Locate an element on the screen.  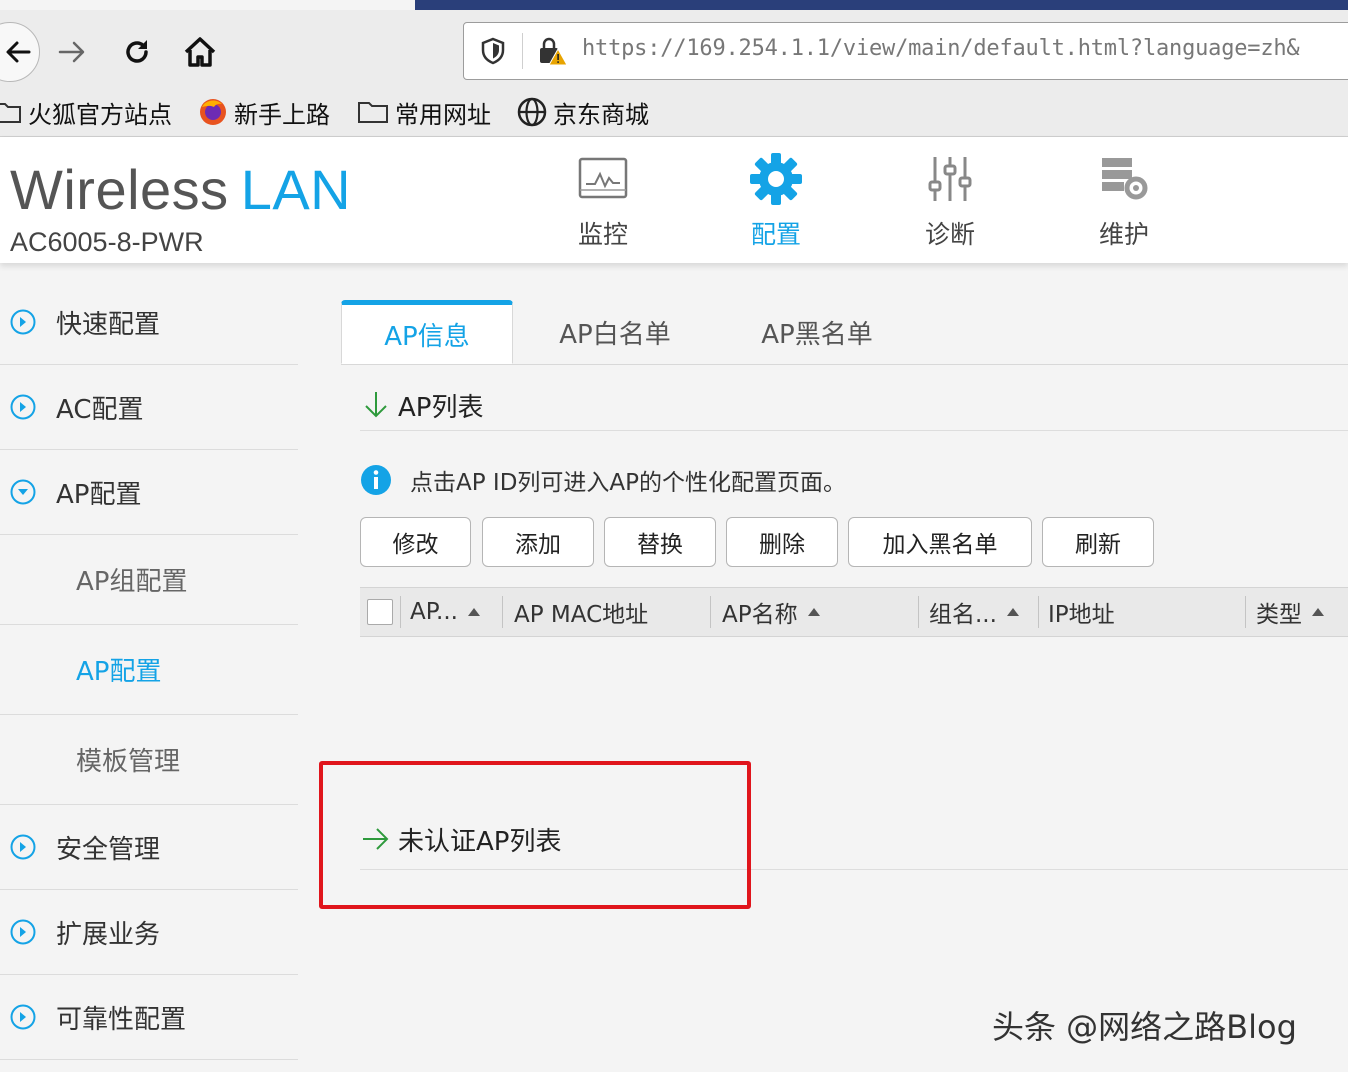
device-model: AC6005-8-PWR is located at coordinates (107, 242).